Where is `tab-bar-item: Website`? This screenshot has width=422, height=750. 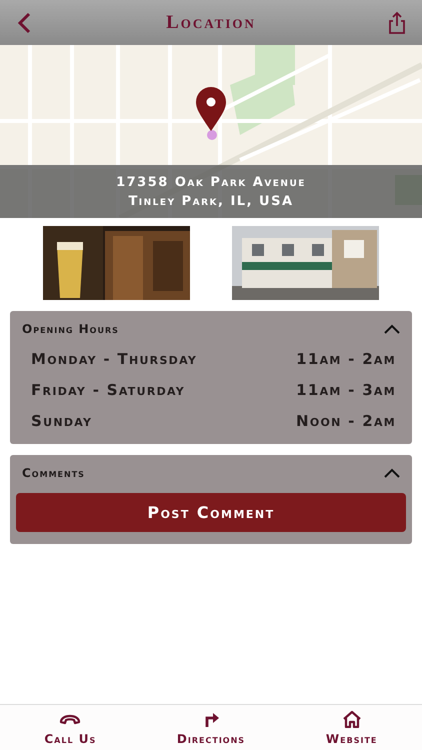
tab-bar-item: Website is located at coordinates (351, 727).